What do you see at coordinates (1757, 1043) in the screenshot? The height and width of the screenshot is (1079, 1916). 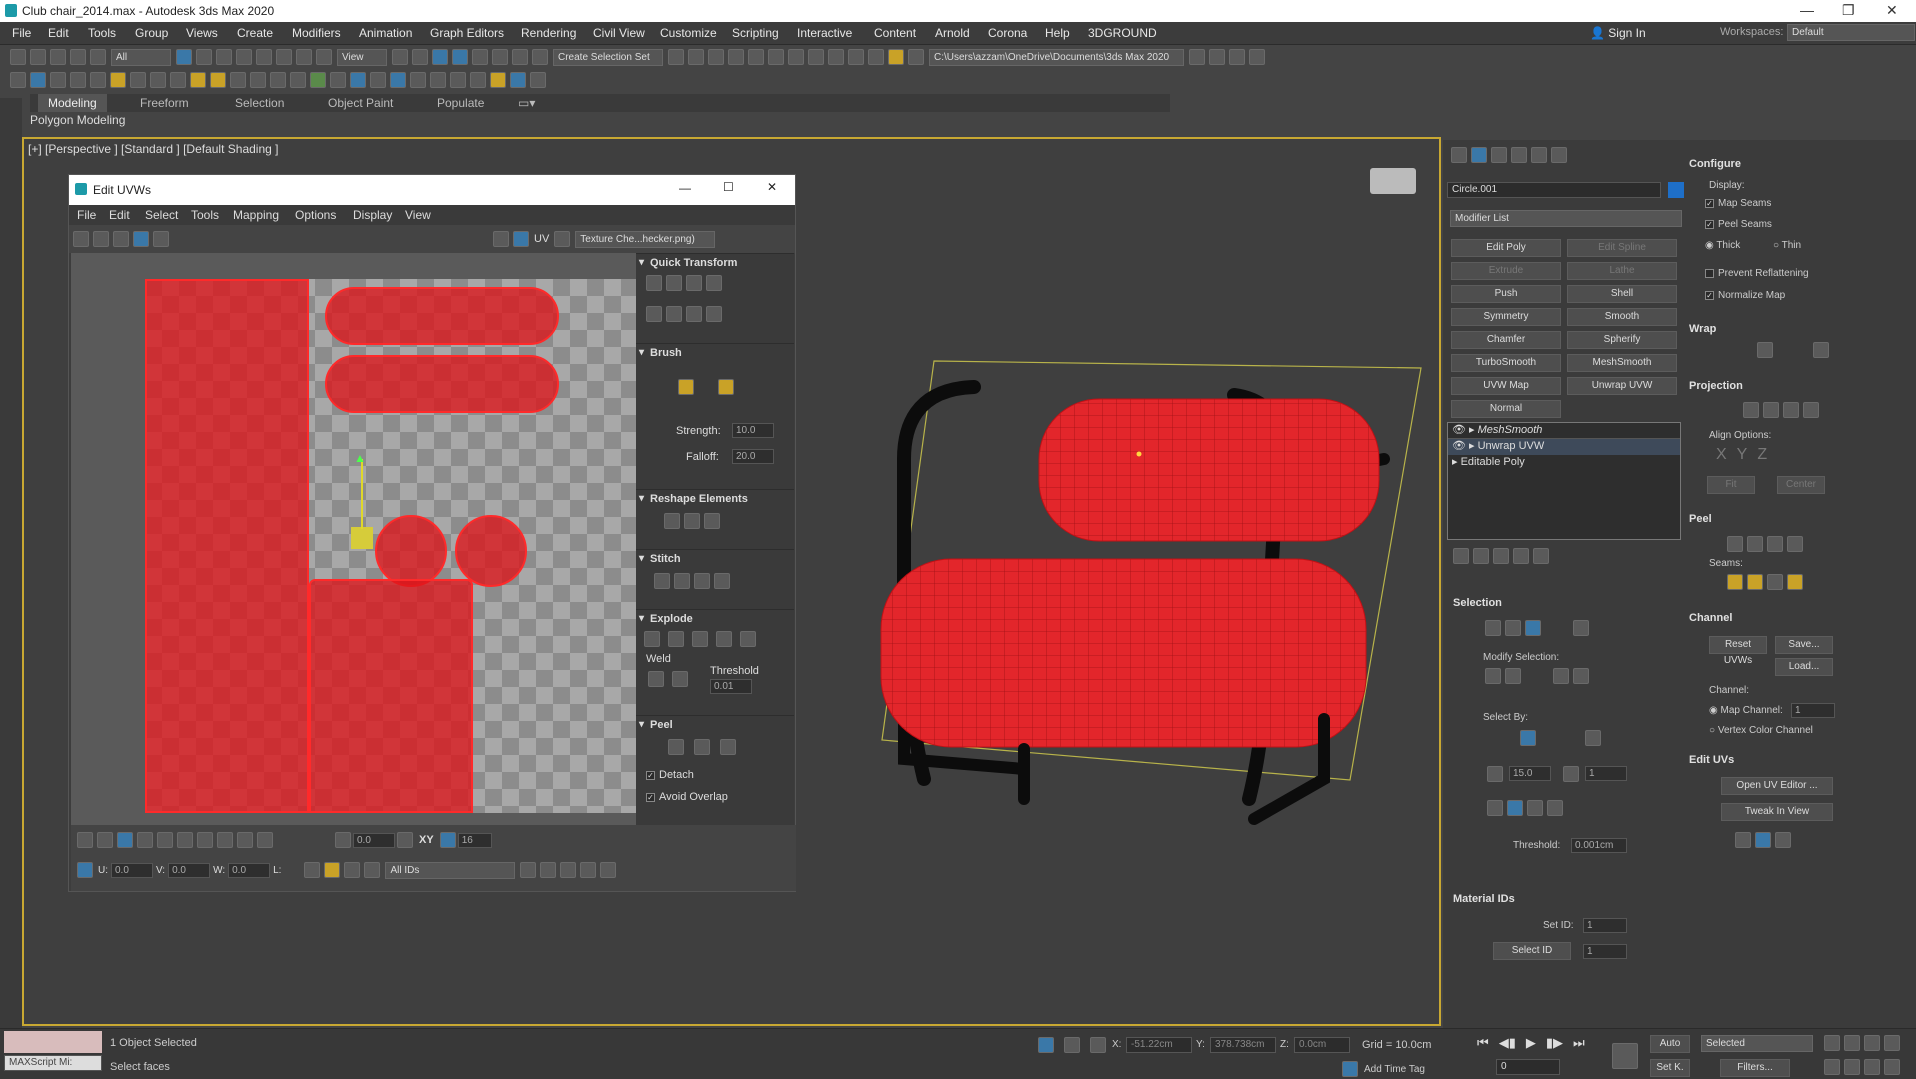 I see `key-filter-dropdown: Selected` at bounding box center [1757, 1043].